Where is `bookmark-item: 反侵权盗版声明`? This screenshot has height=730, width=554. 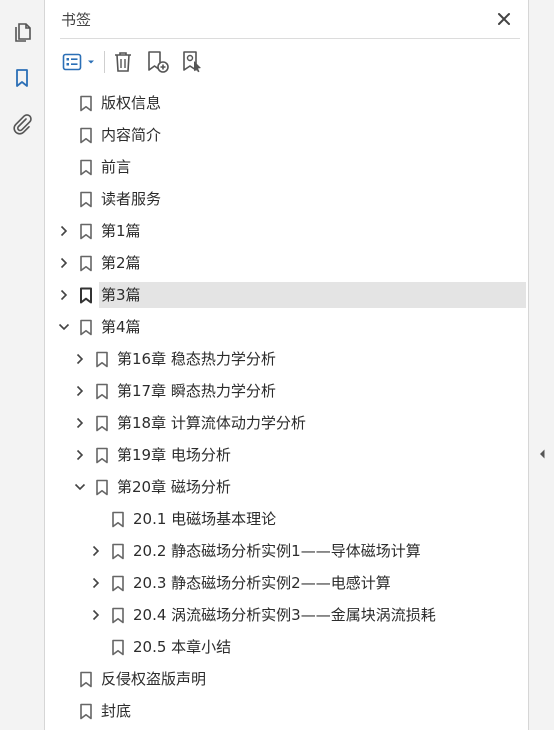 bookmark-item: 反侵权盗版声明 is located at coordinates (286, 679).